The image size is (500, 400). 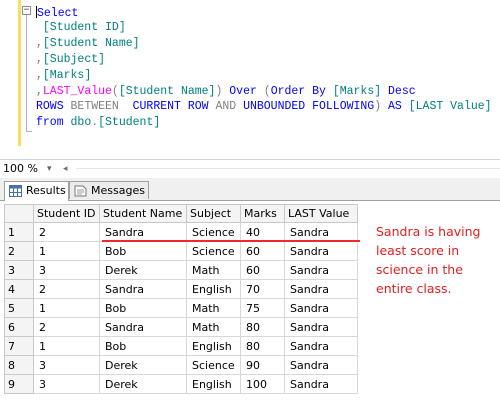 I want to click on code-line: from dbo.[Student], so click(x=98, y=122).